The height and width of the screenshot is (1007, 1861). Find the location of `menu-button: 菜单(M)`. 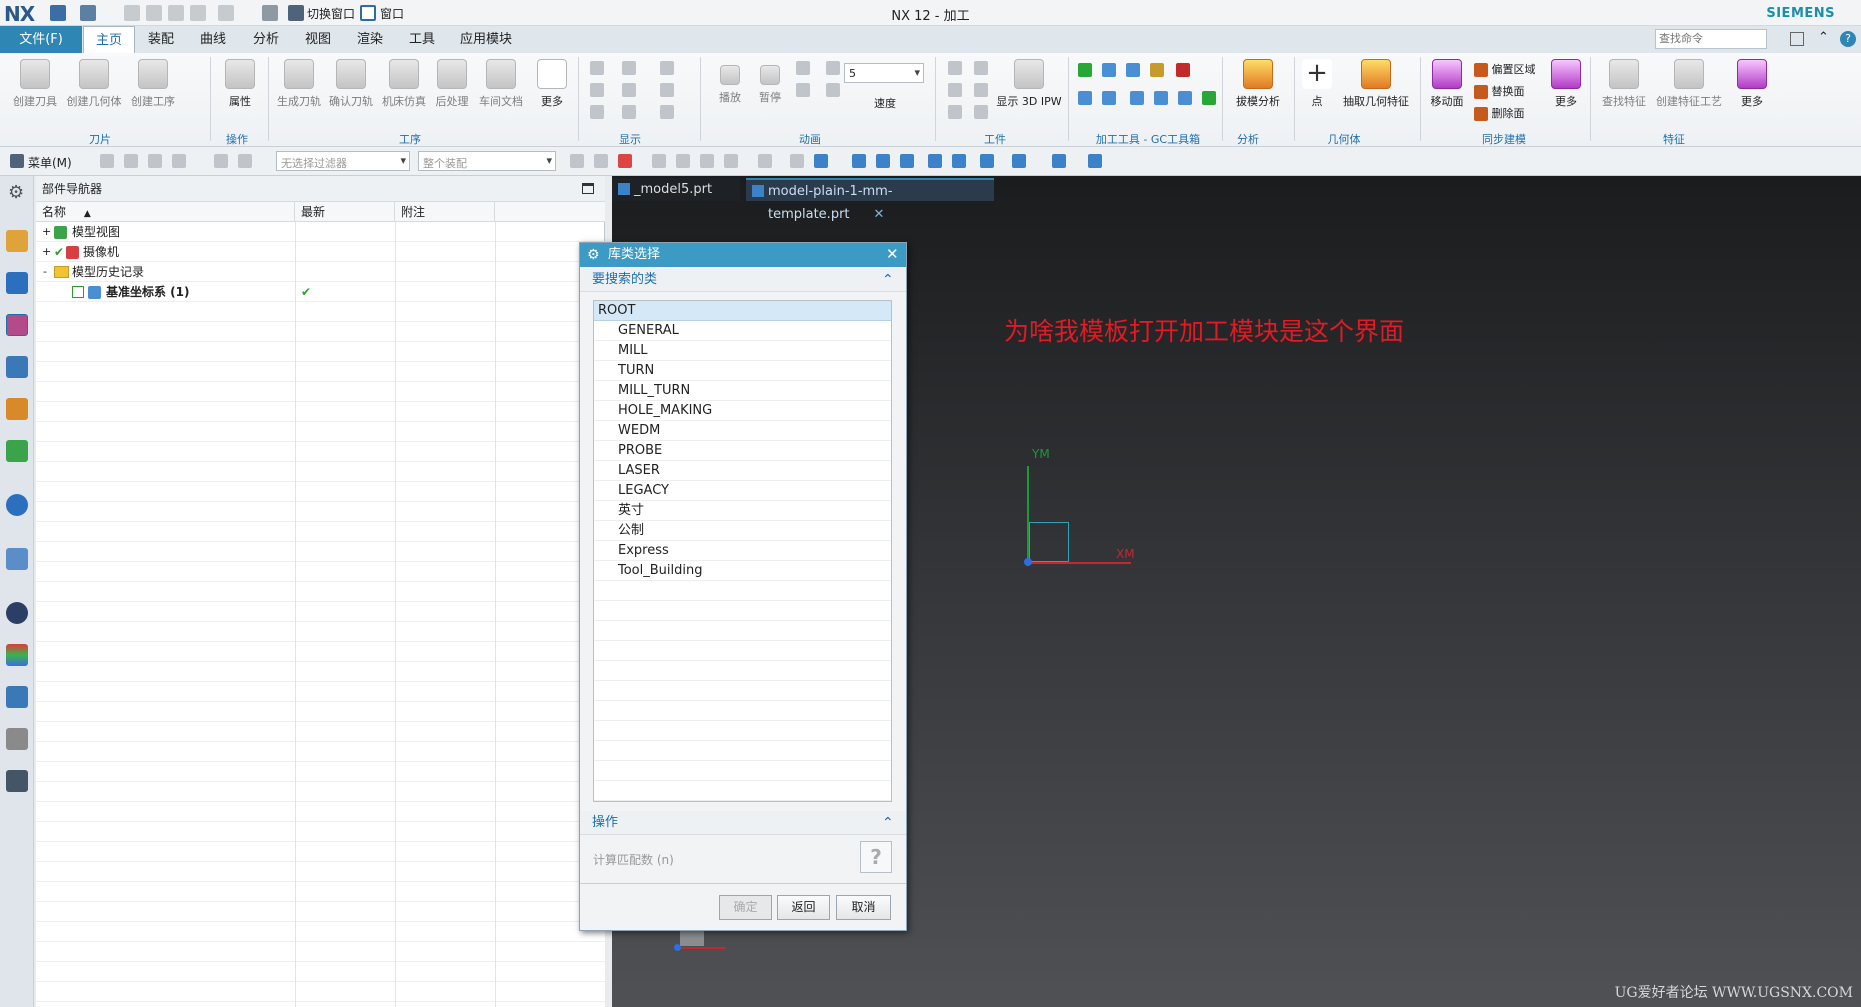

menu-button: 菜单(M) is located at coordinates (50, 162).